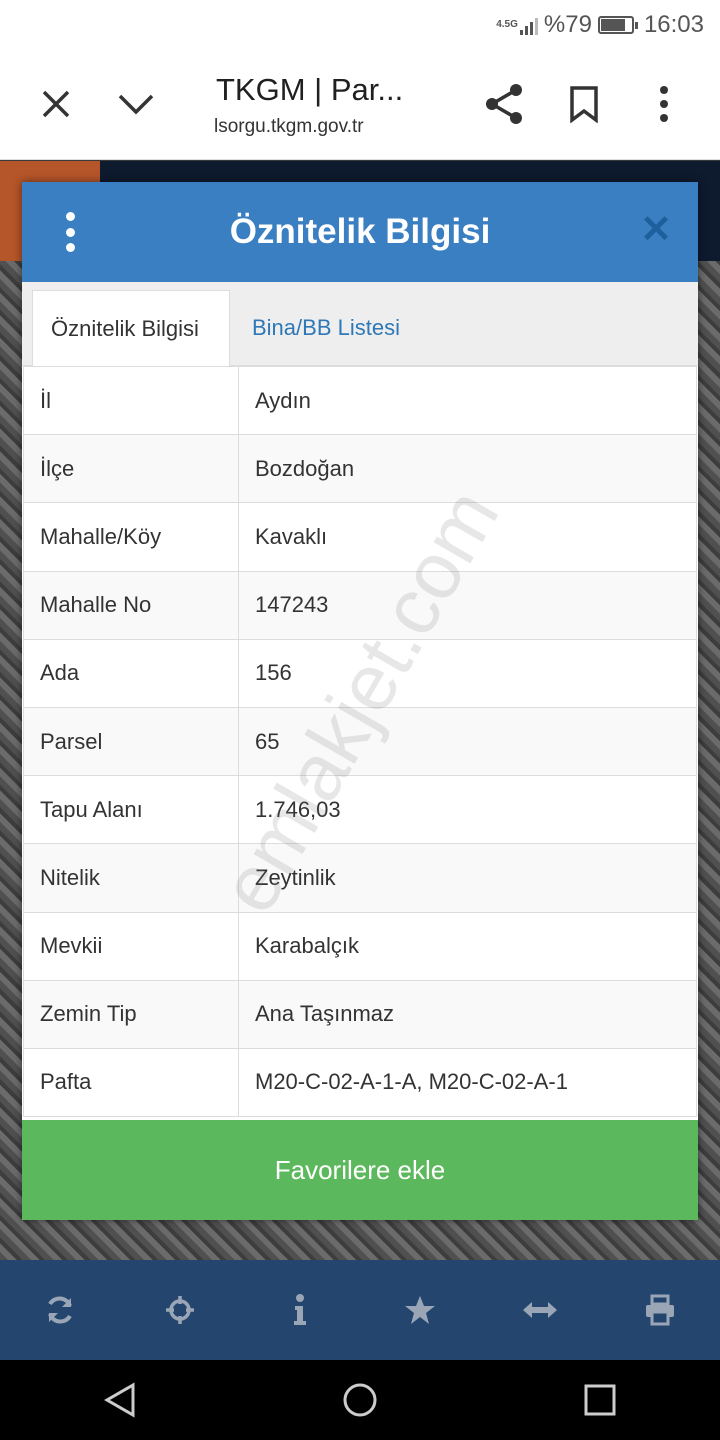  I want to click on recents-icon, so click(600, 1400).